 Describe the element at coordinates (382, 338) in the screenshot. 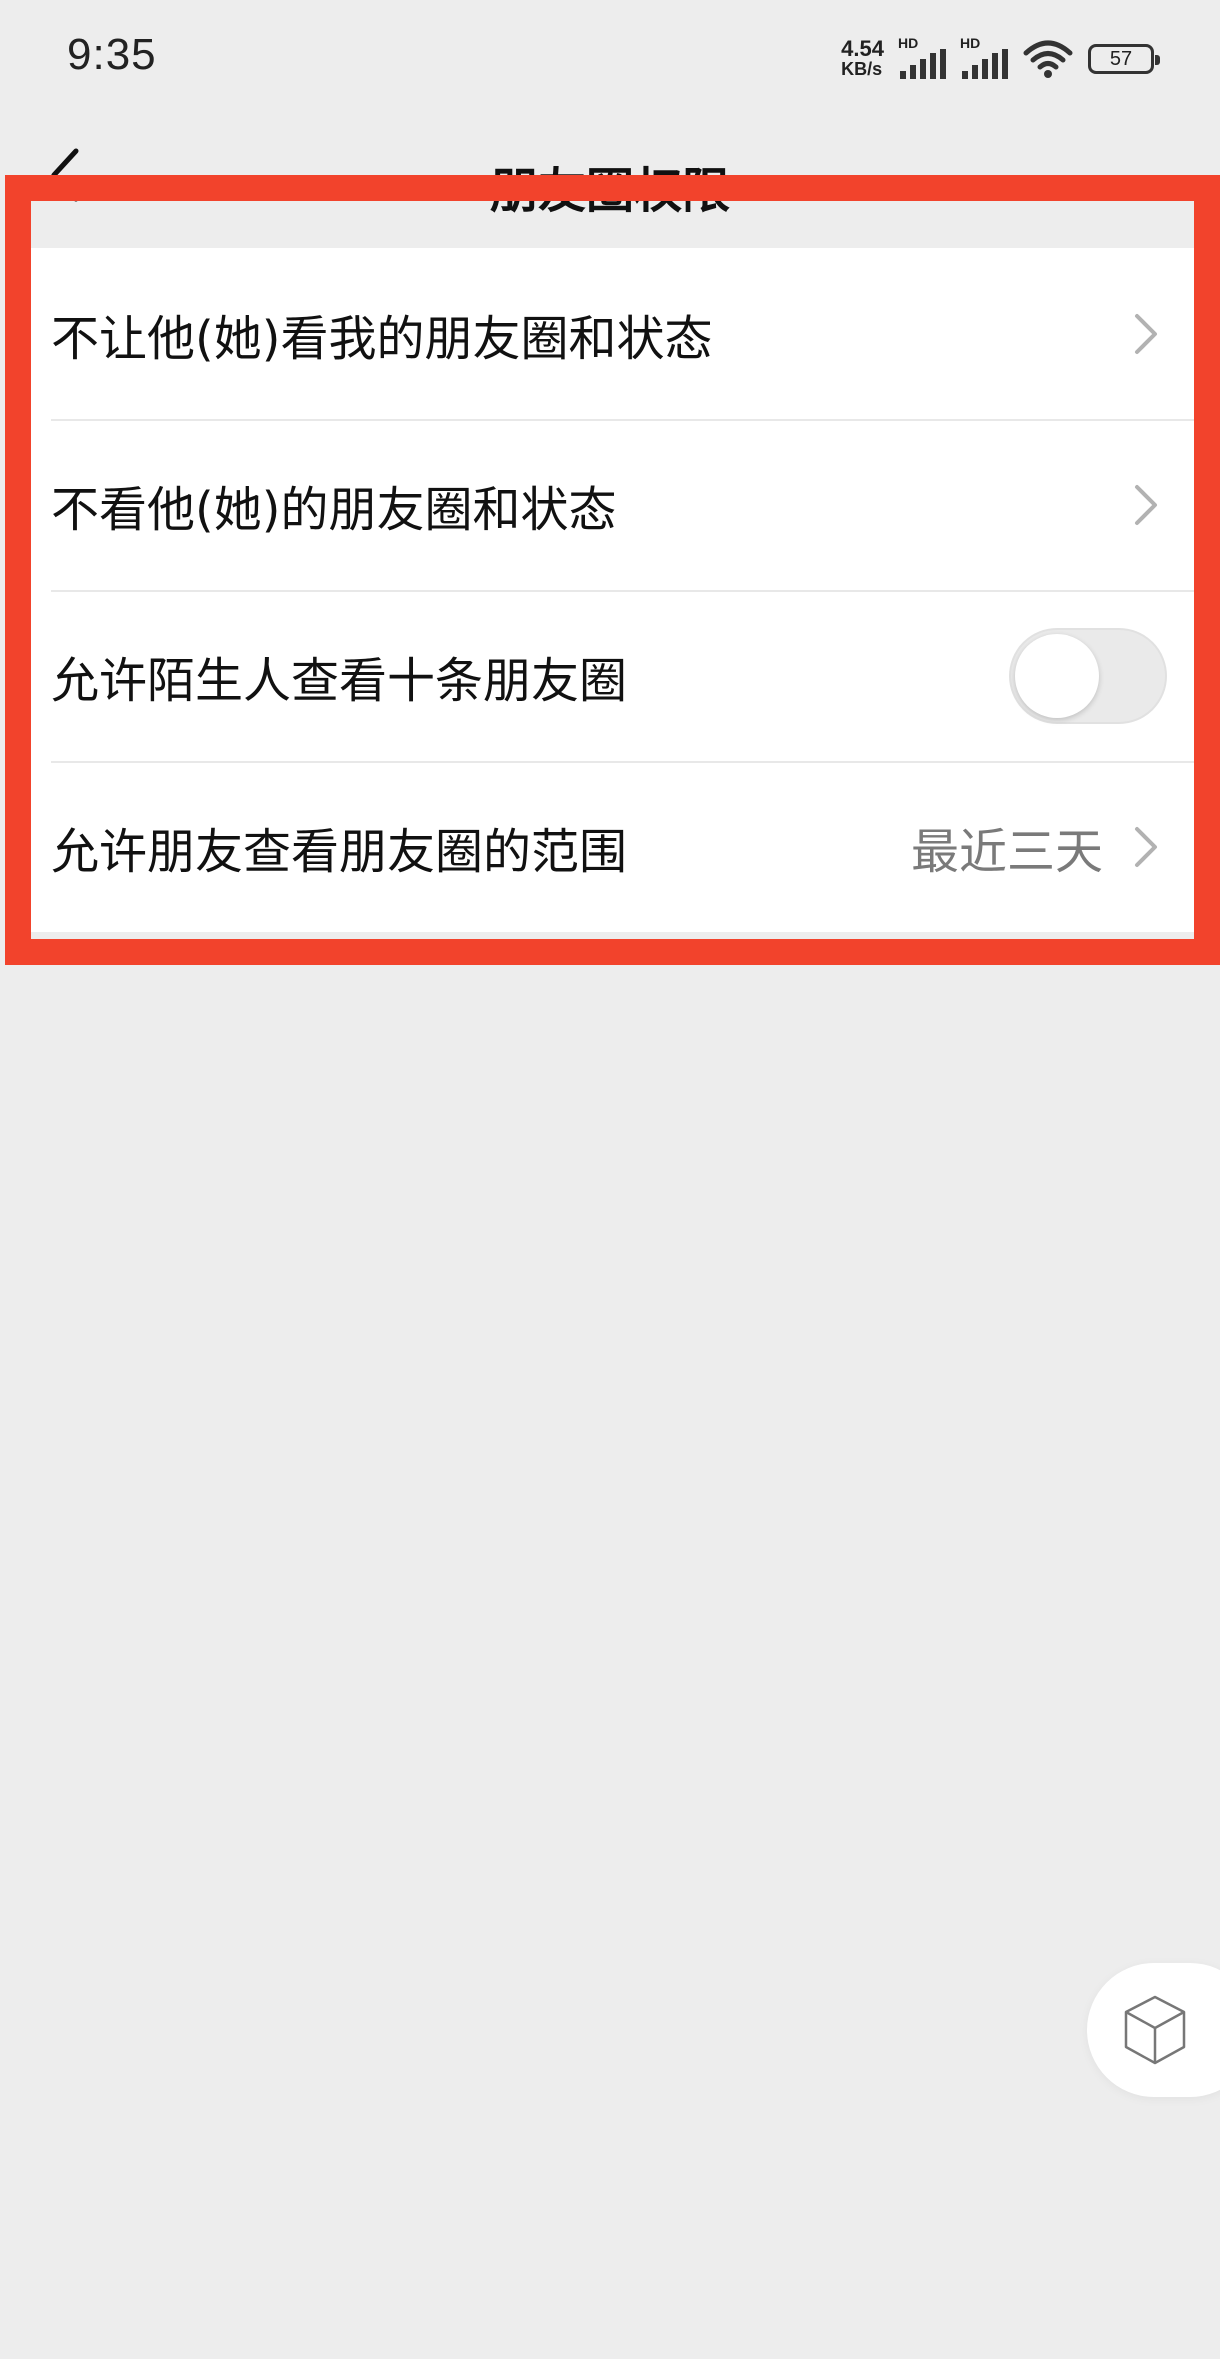

I see `setting-label: 不让他(她)看我的朋友圈和状态` at that location.